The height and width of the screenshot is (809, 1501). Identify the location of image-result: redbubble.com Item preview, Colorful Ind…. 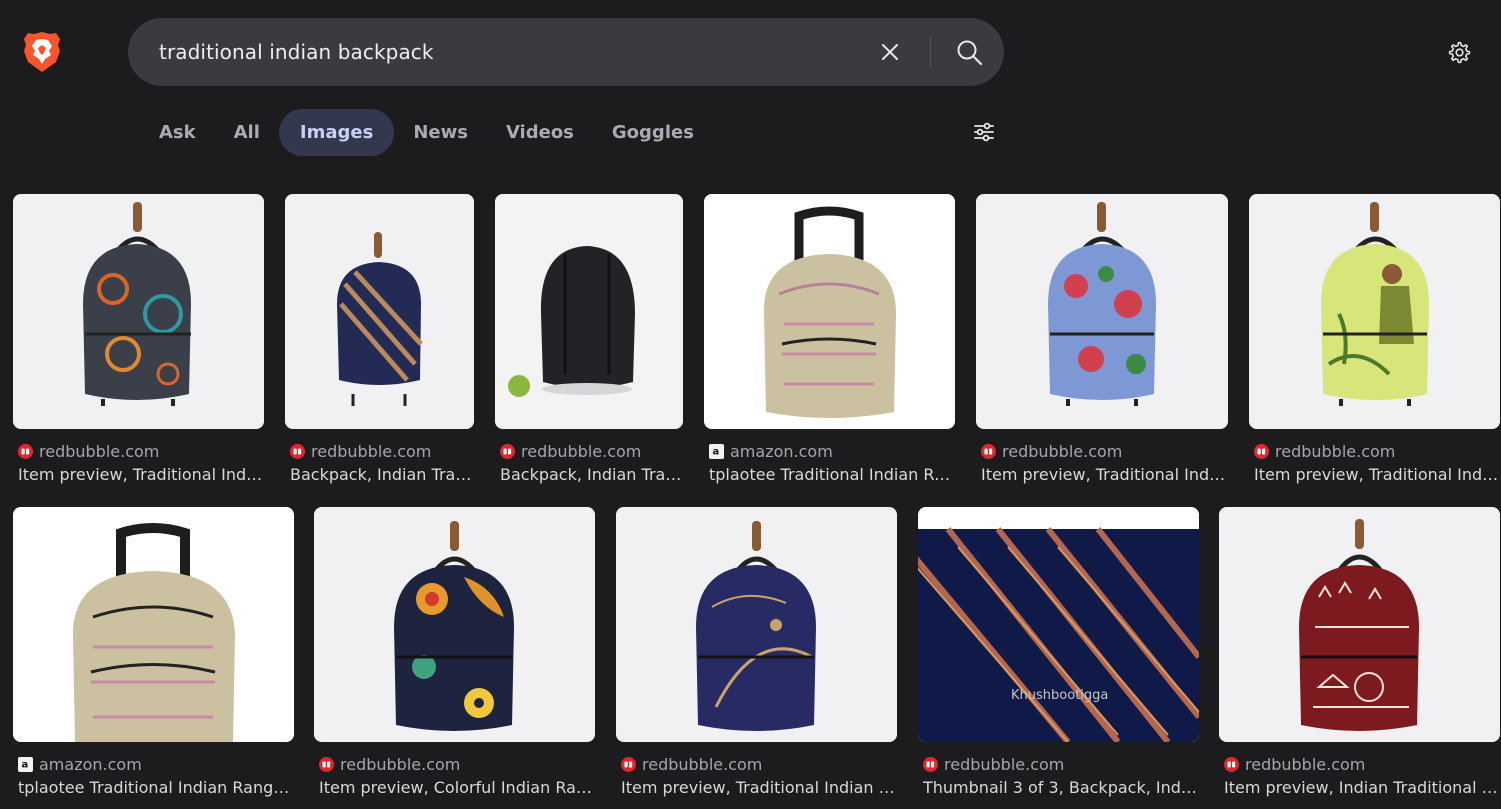
(454, 658).